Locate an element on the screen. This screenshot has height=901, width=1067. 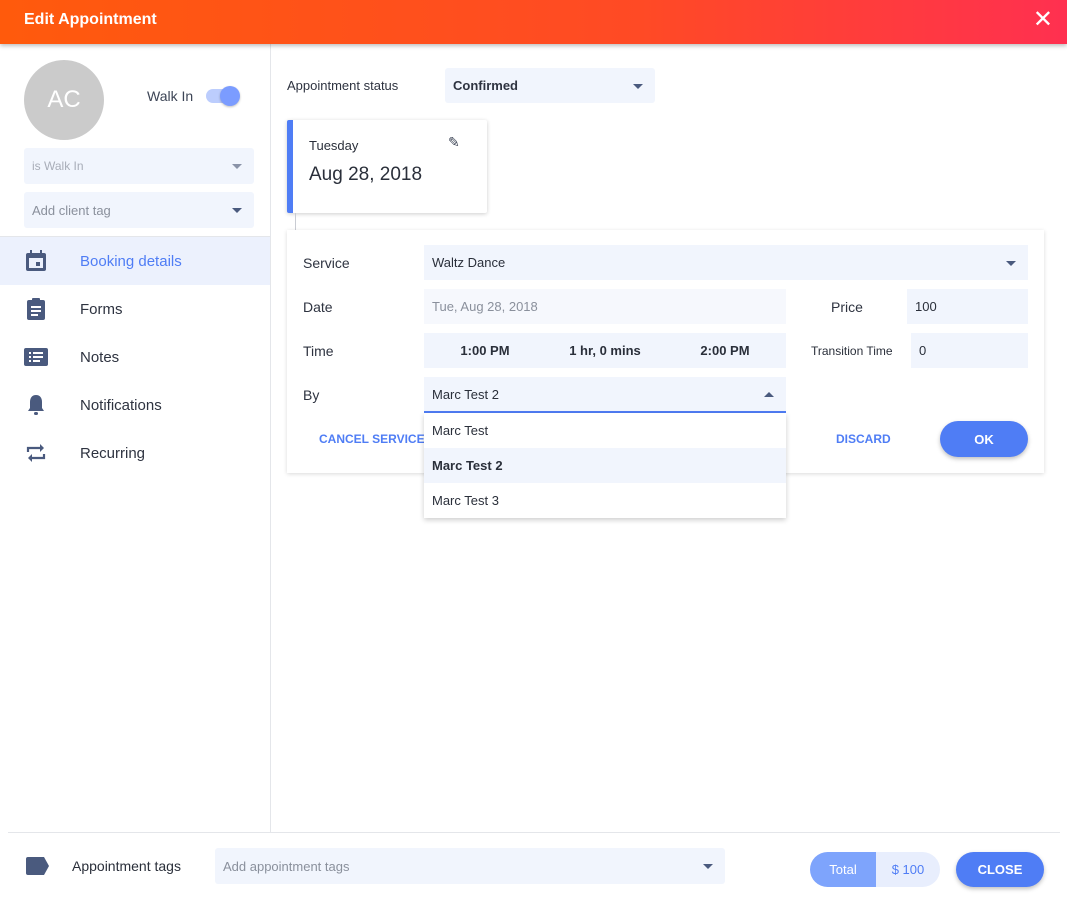
appointment-tags-placeholder: Add appointment tags is located at coordinates (286, 866).